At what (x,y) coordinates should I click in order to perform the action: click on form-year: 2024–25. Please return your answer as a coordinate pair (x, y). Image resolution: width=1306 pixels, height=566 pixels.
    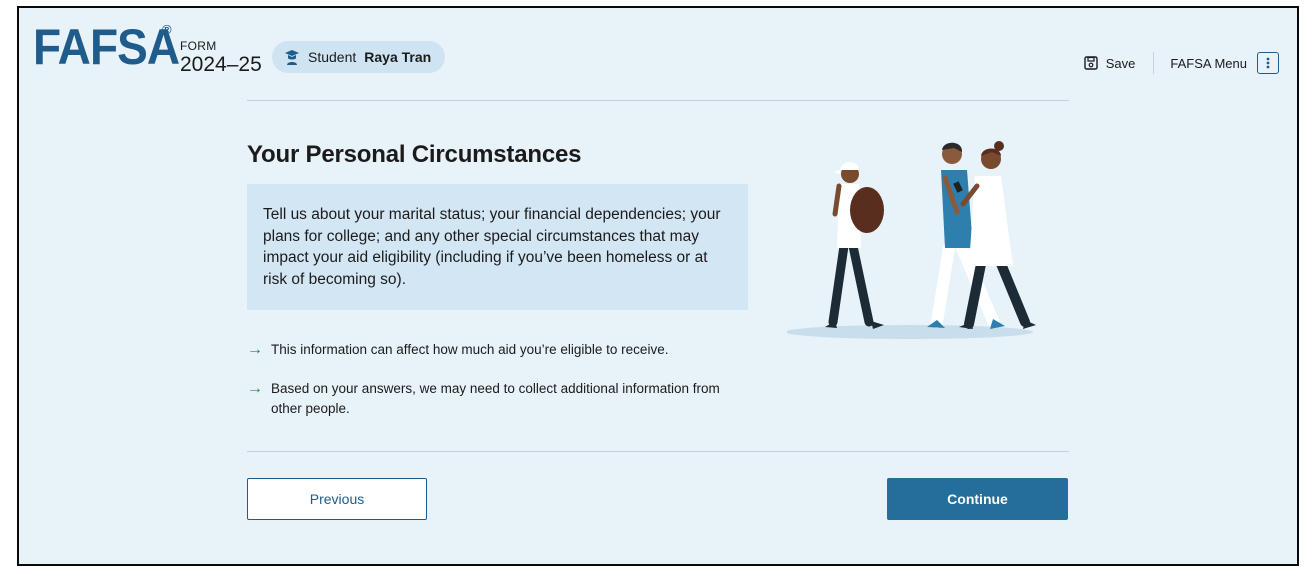
    Looking at the image, I should click on (221, 64).